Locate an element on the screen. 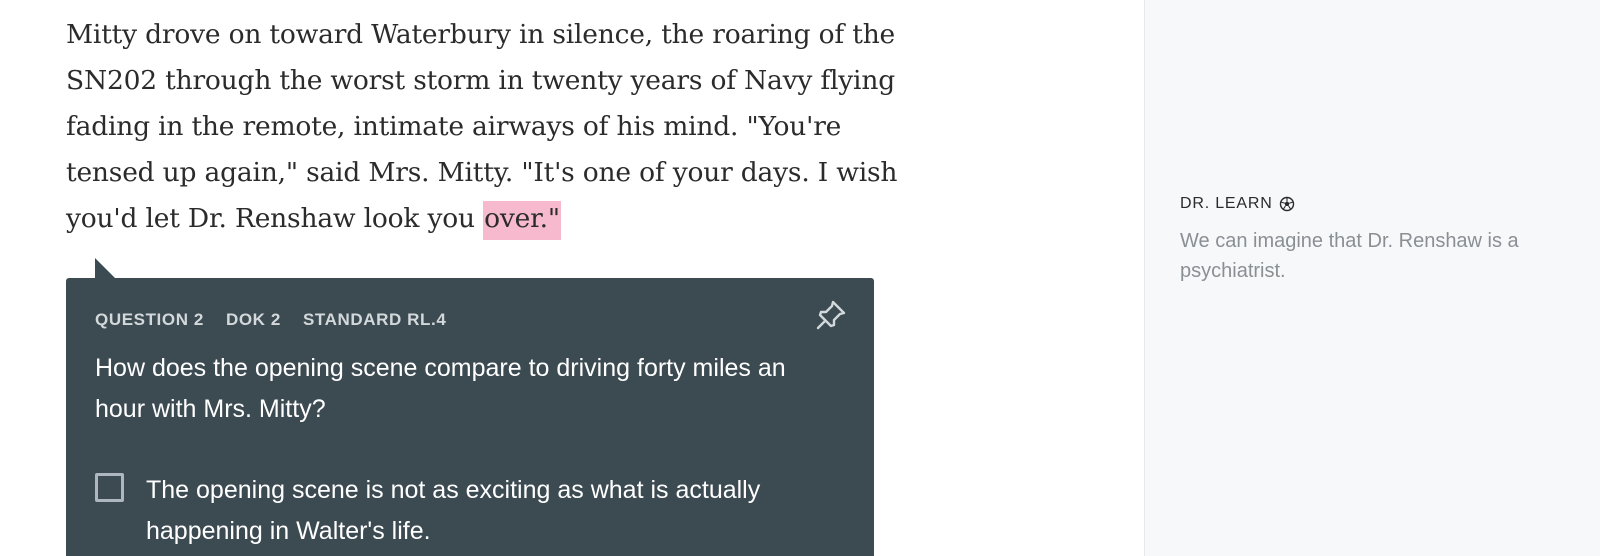 This screenshot has width=1600, height=556. question-meta: QUESTION 2 DOK 2 STANDARD RL.4 is located at coordinates (270, 320).